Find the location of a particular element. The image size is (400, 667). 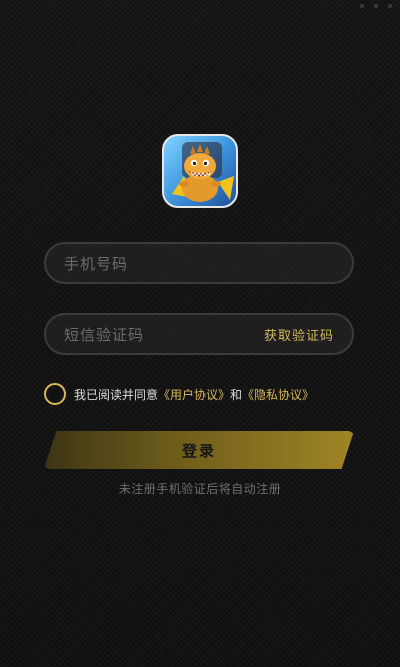

privacy-policy-link: 《隐私协议》 is located at coordinates (278, 395).